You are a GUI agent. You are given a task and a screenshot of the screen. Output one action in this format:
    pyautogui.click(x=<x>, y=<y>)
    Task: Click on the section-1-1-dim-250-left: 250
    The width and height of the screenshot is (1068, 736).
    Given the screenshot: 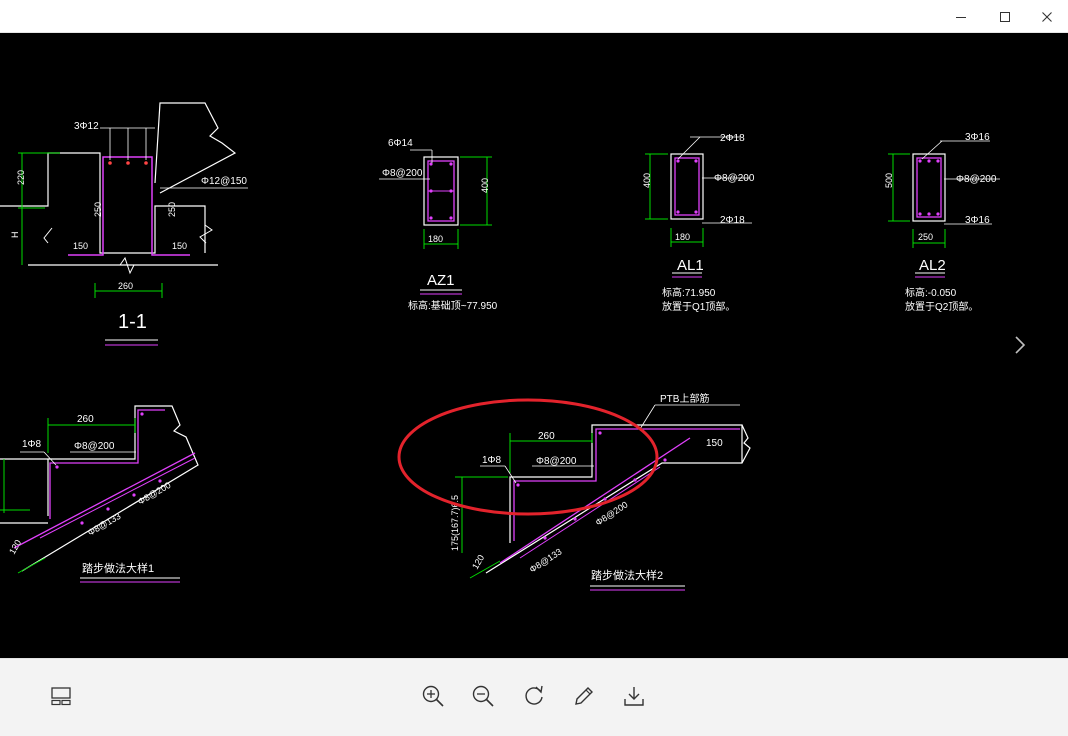 What is the action you would take?
    pyautogui.click(x=98, y=209)
    